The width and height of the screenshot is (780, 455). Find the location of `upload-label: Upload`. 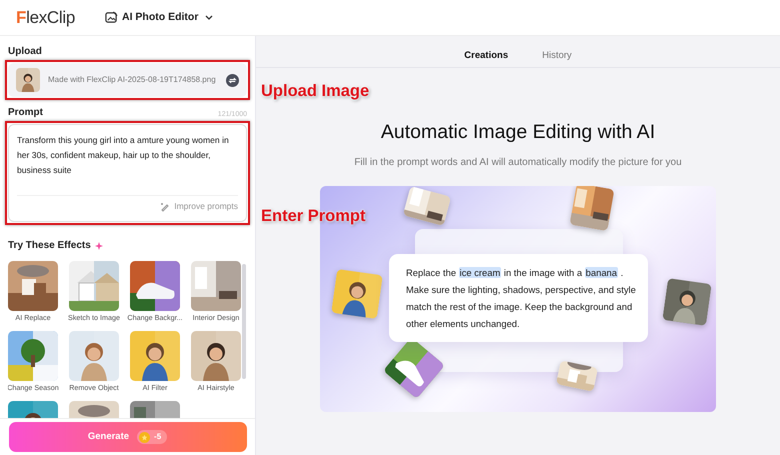

upload-label: Upload is located at coordinates (25, 52).